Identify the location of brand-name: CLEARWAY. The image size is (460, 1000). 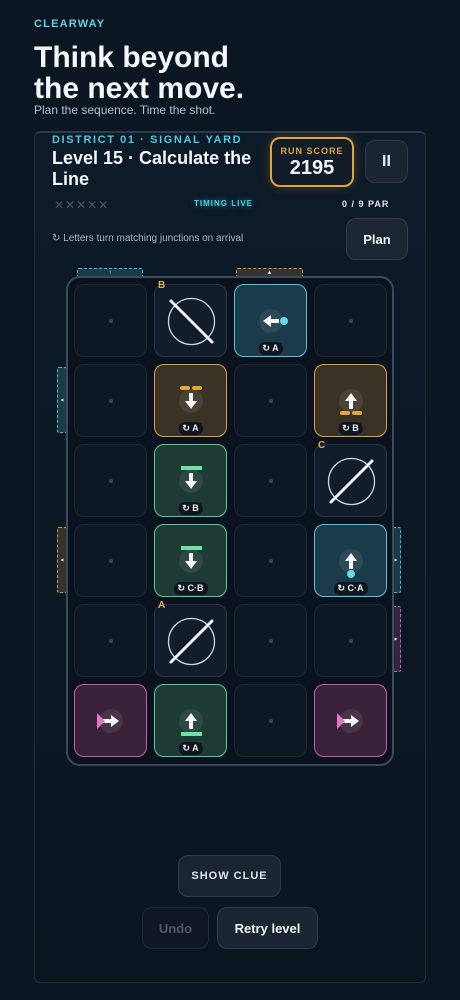
(70, 24).